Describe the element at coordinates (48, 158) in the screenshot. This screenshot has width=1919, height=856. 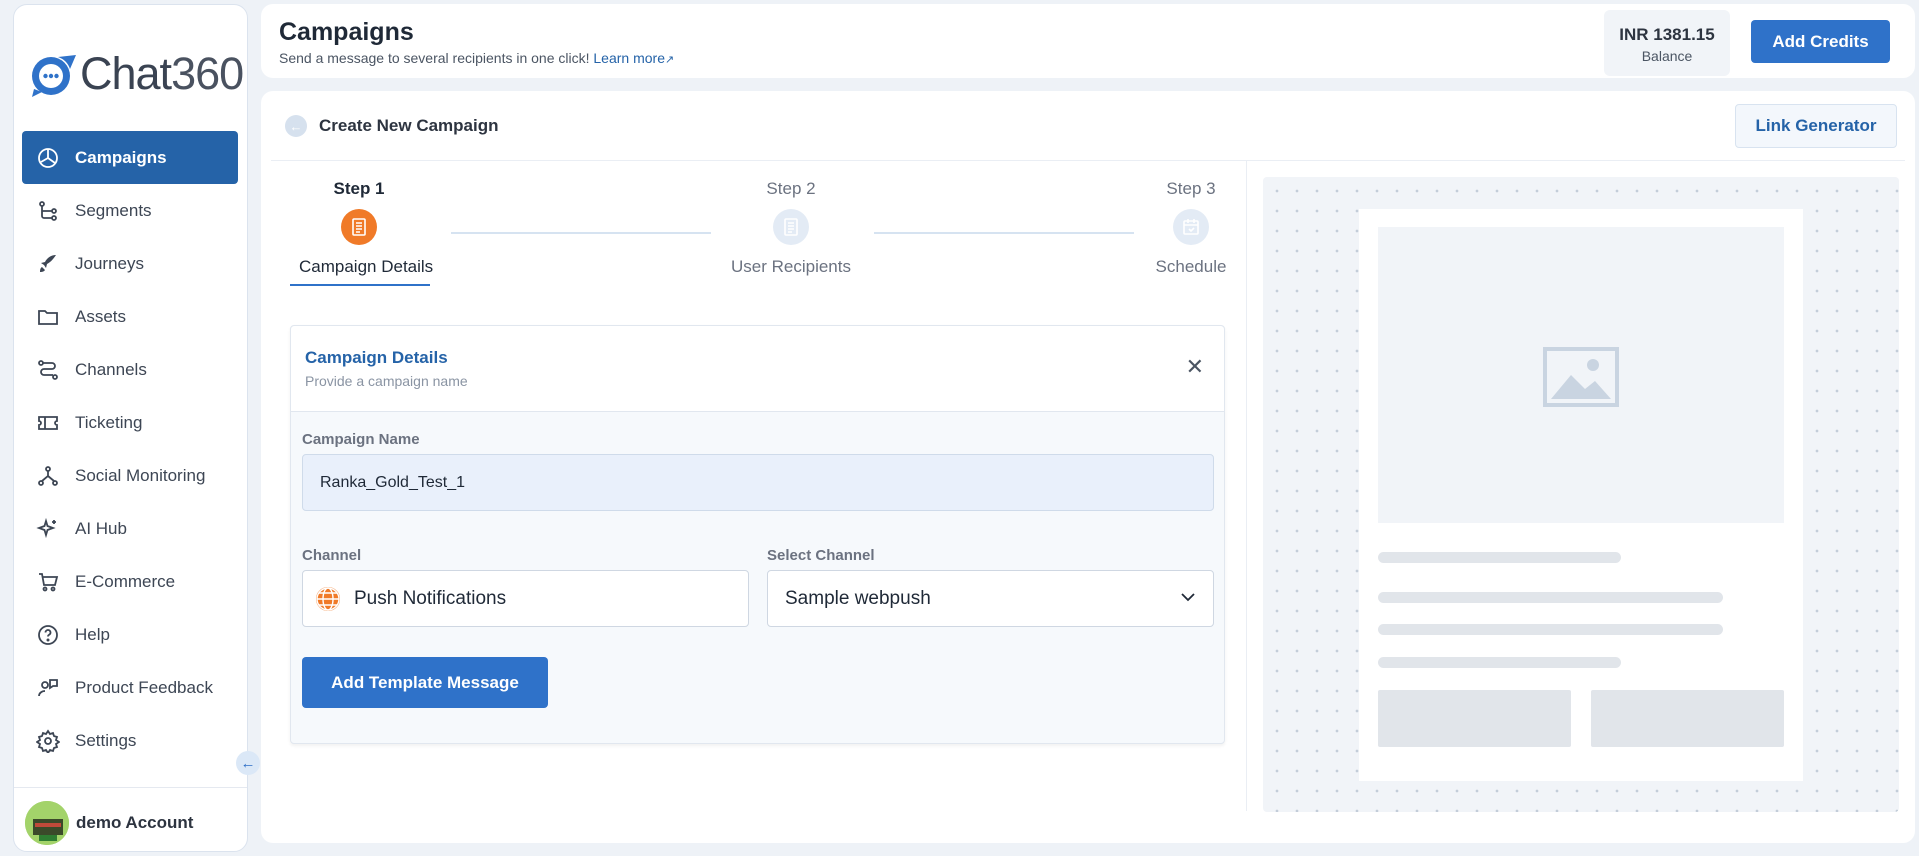
I see `pie-chart-icon` at that location.